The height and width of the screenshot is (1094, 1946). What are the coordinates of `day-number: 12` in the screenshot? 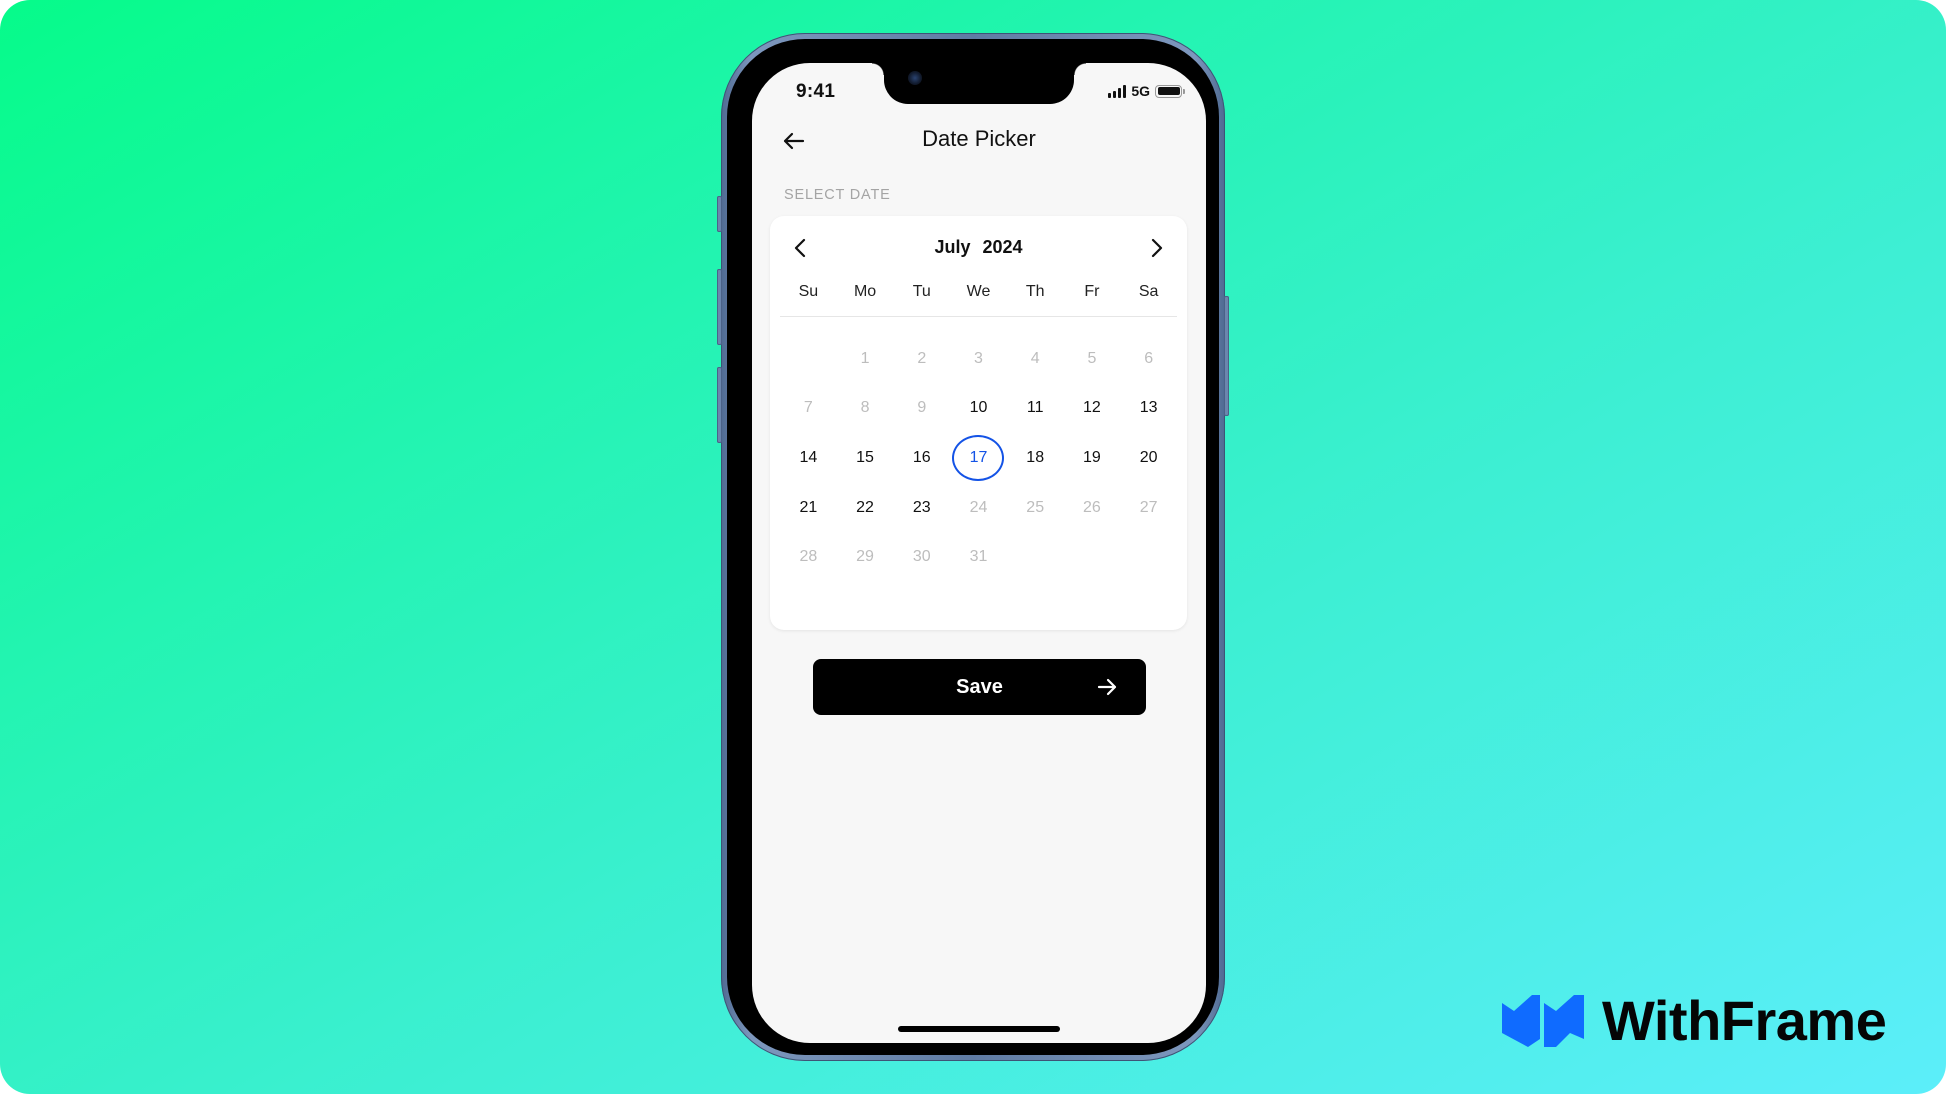 It's located at (1092, 408).